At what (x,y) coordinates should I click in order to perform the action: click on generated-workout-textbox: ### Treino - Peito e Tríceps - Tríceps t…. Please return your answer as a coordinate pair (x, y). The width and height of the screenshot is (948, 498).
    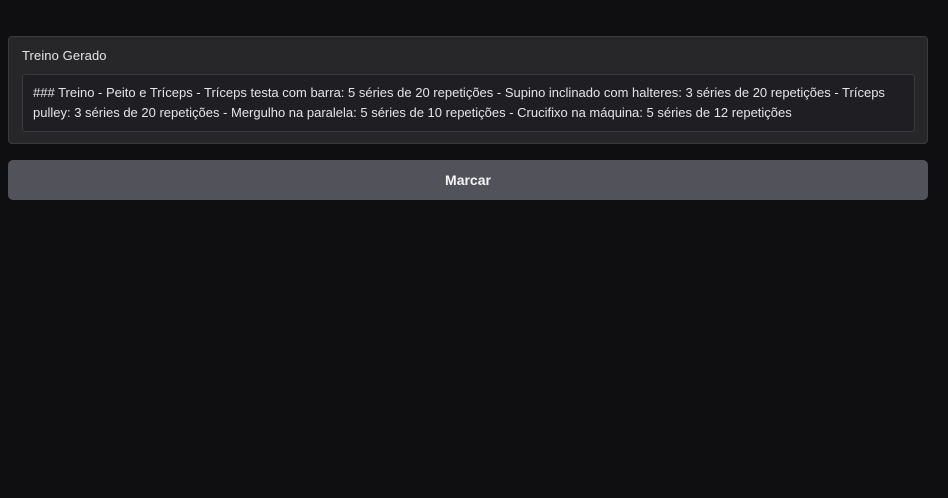
    Looking at the image, I should click on (468, 103).